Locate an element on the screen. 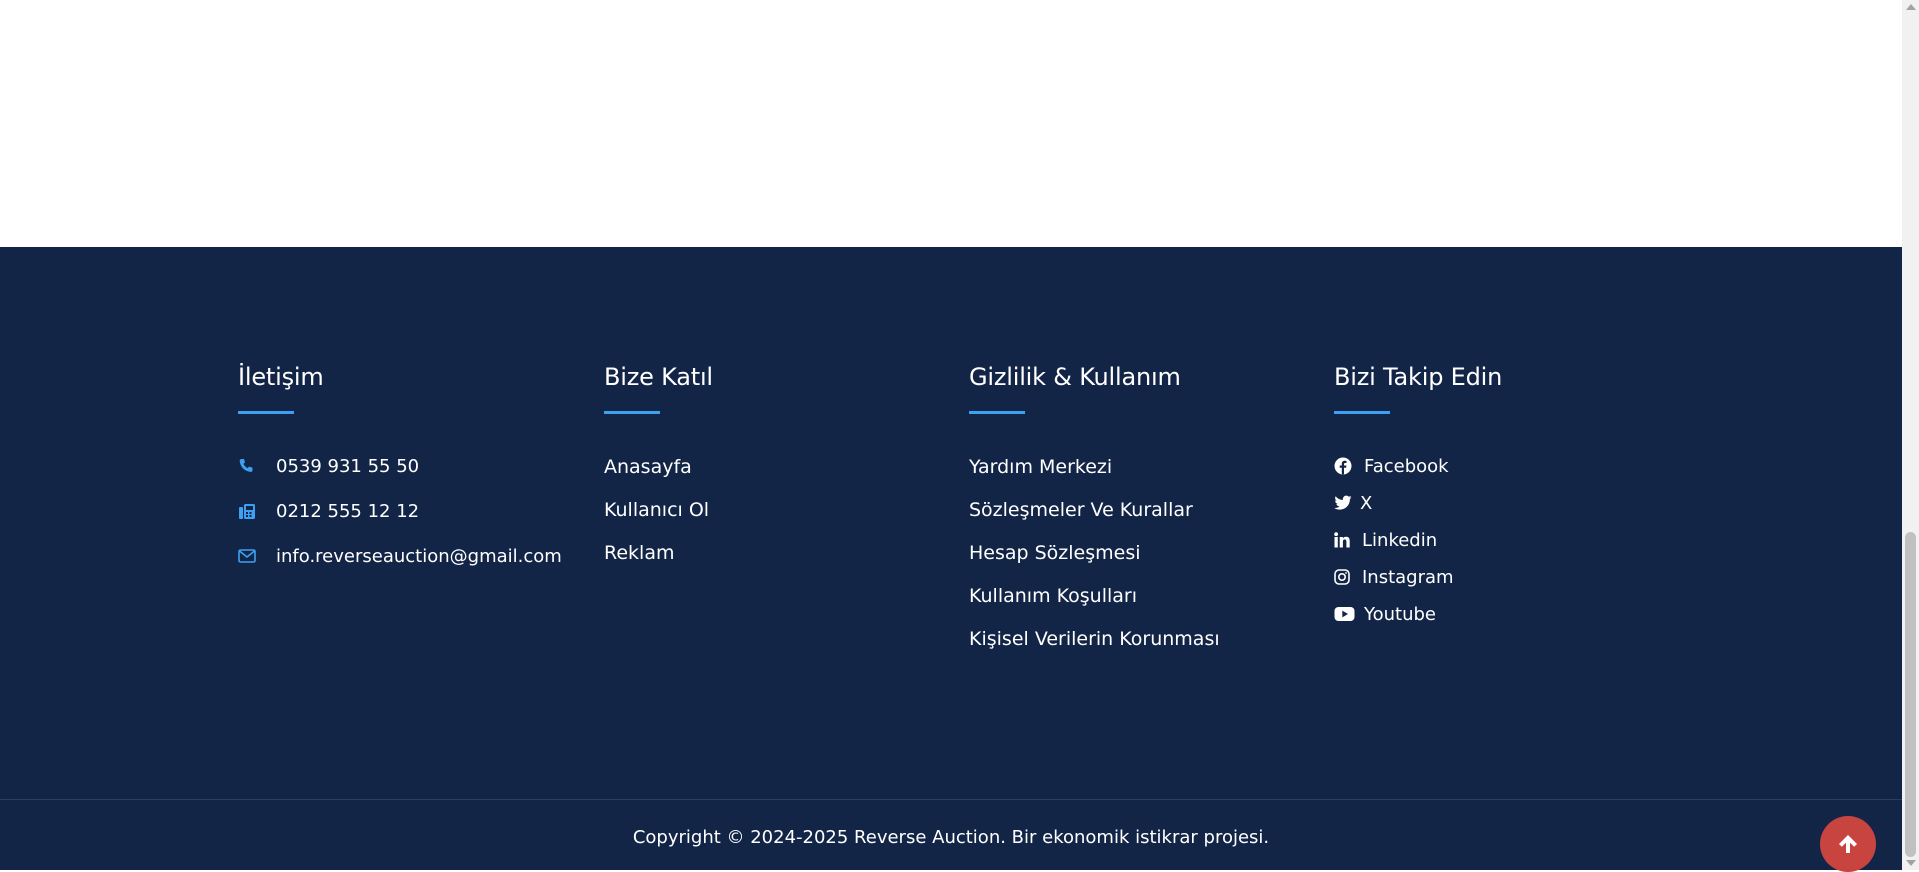  join-title-underline is located at coordinates (632, 412).